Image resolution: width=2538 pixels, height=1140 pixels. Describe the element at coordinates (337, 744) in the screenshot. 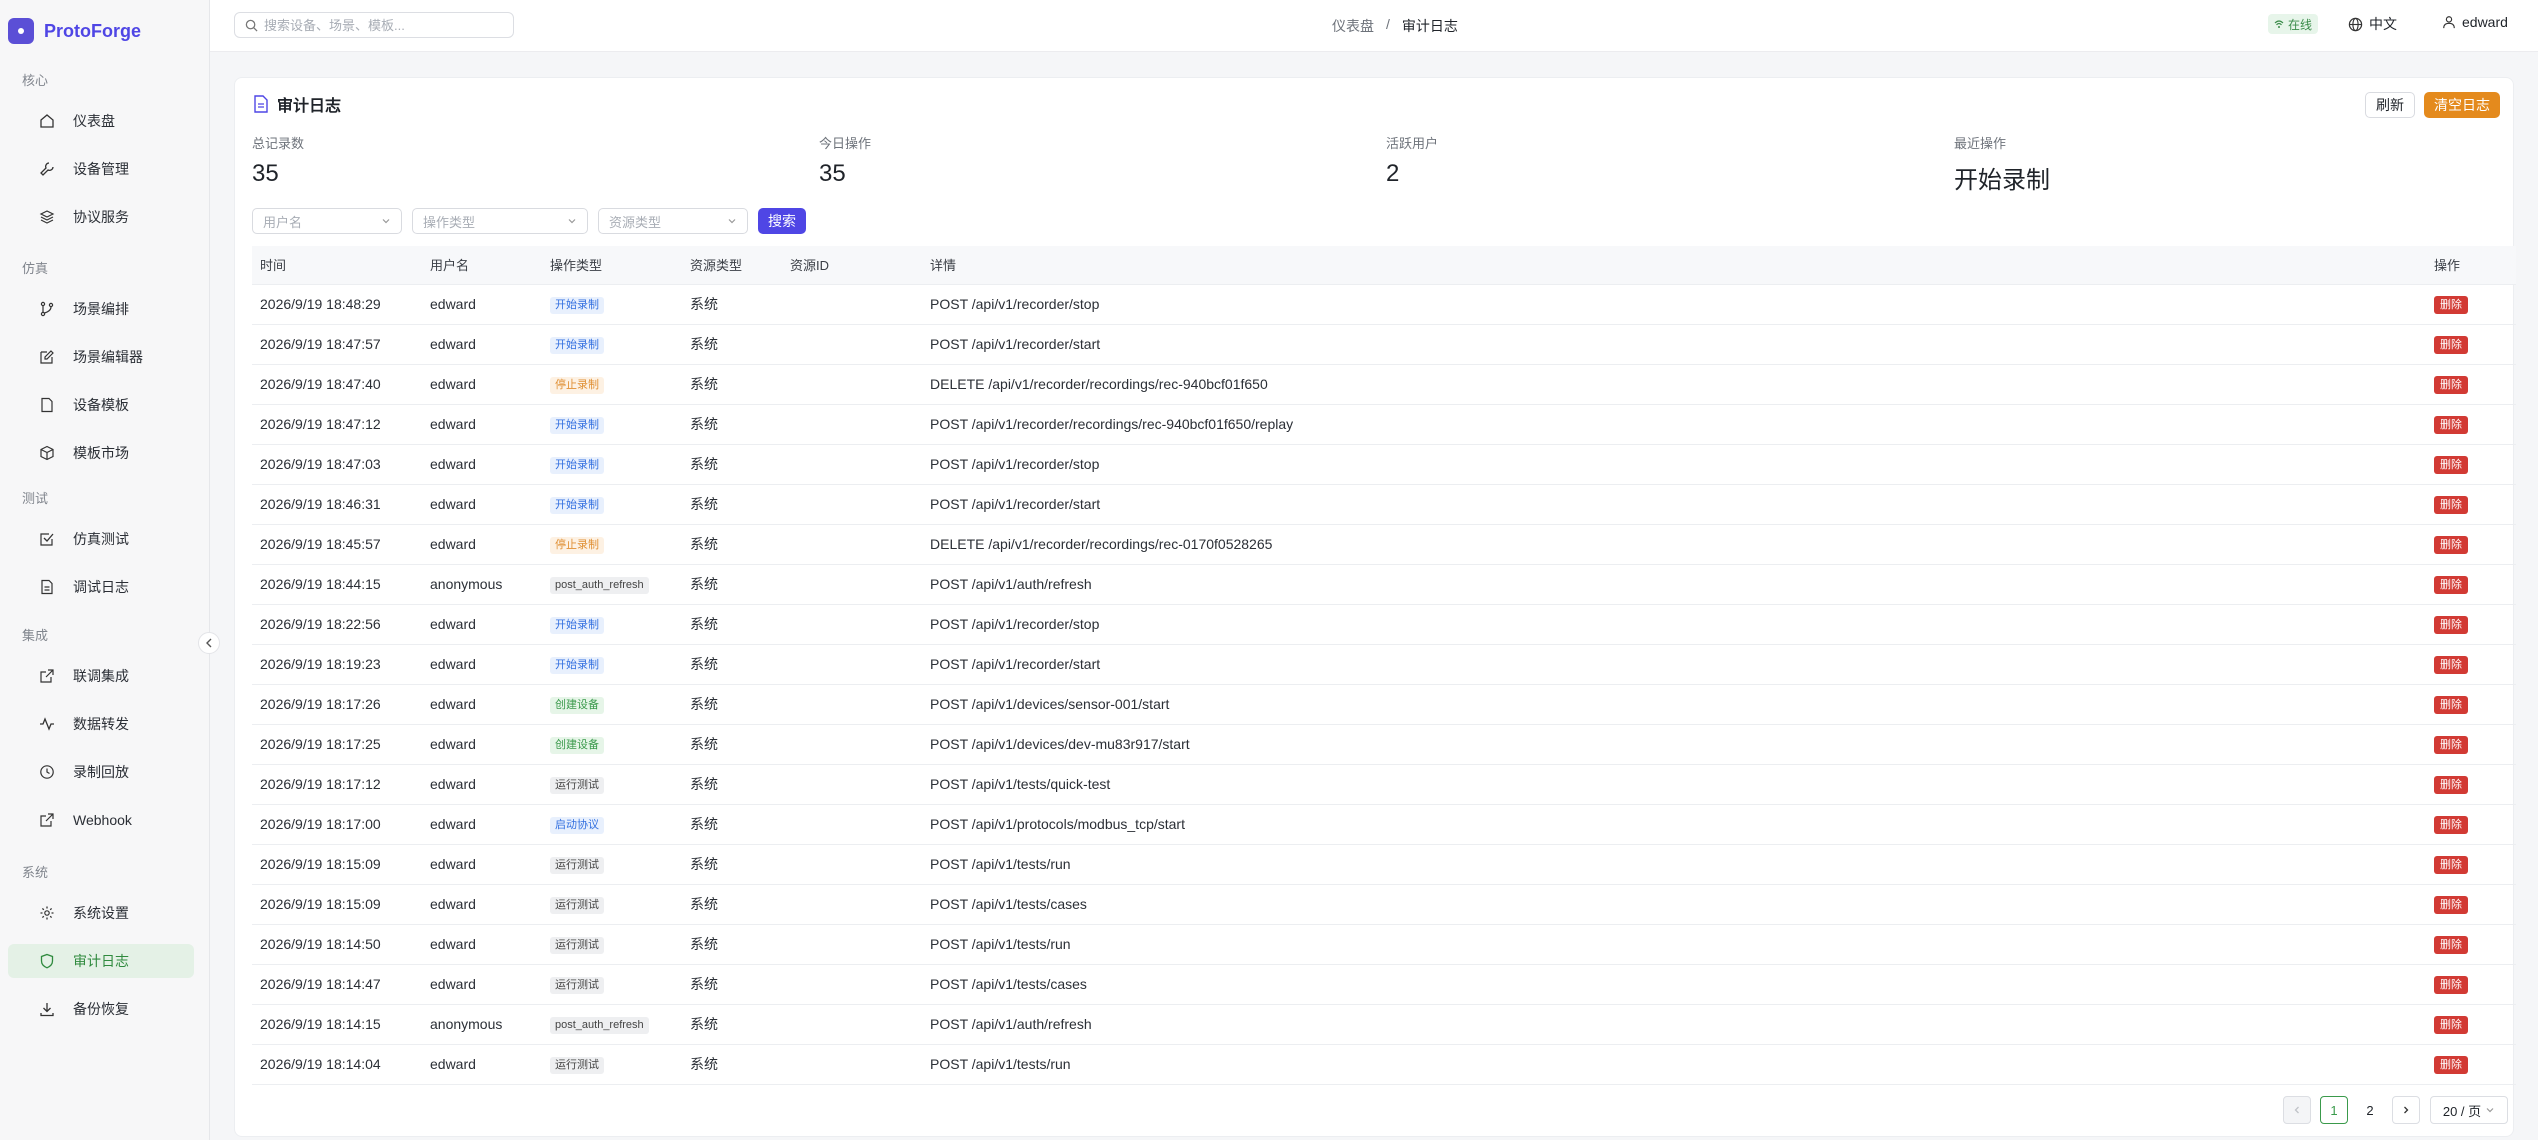

I see `cell-time: 2026/9/19 18:17:25` at that location.